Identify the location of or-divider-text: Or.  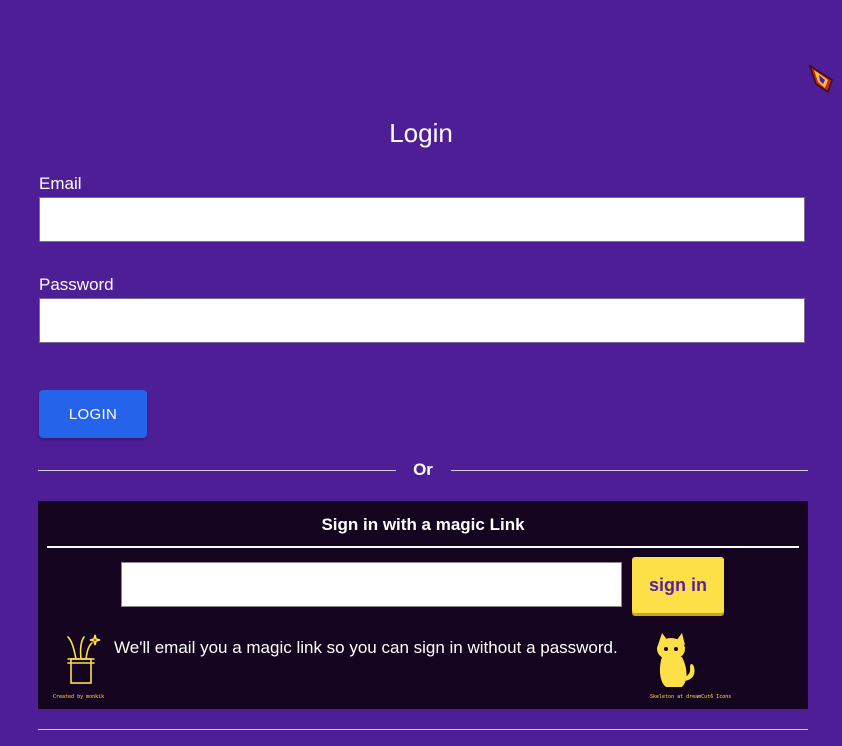
(423, 469).